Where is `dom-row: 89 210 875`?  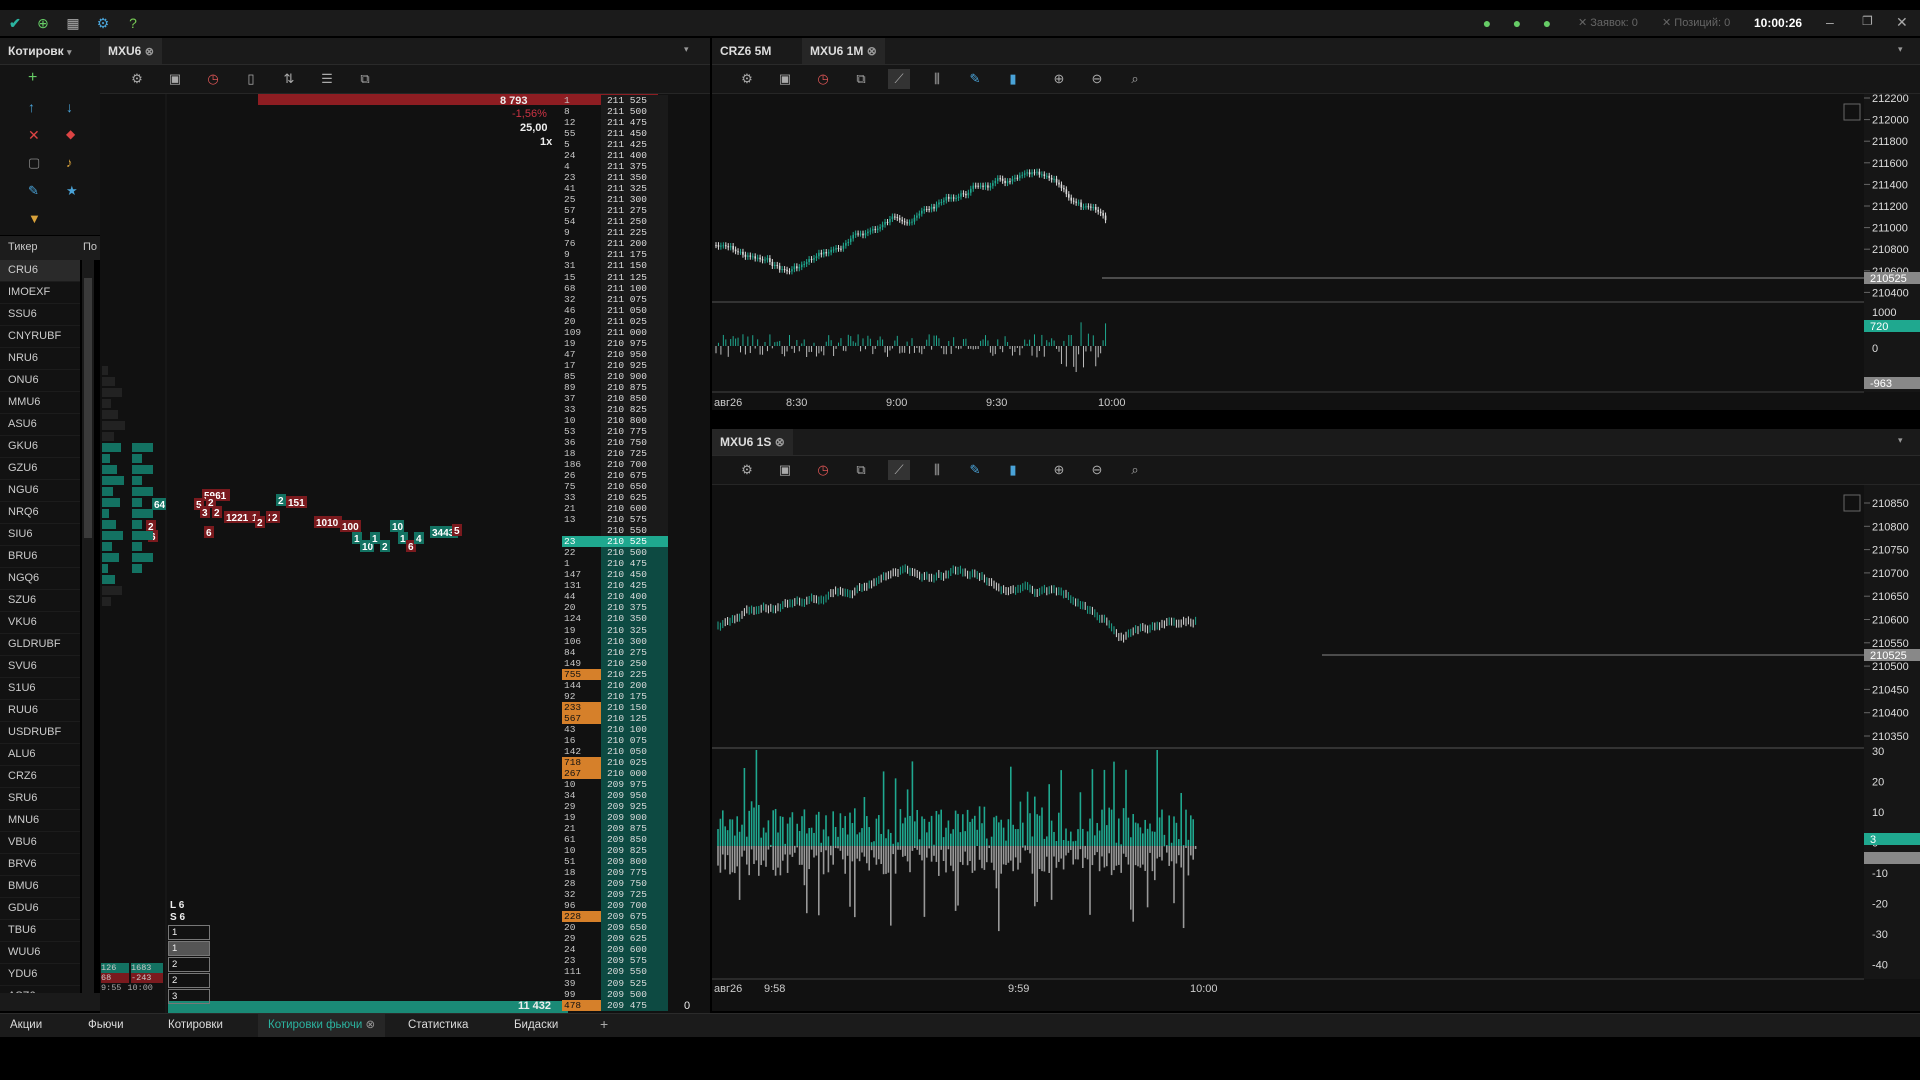 dom-row: 89 210 875 is located at coordinates (615, 387).